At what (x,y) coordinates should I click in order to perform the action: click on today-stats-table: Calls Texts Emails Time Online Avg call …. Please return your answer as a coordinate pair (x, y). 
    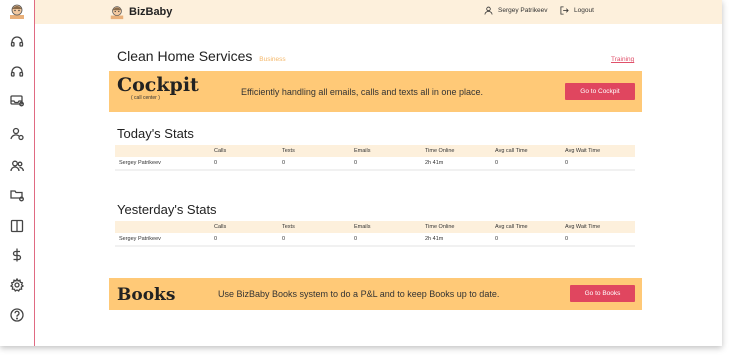
    Looking at the image, I should click on (375, 158).